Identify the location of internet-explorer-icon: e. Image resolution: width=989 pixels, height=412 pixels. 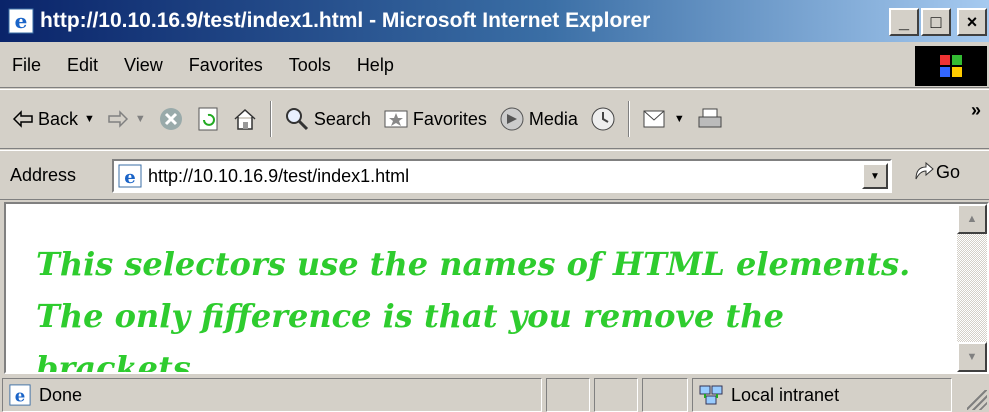
(21, 21).